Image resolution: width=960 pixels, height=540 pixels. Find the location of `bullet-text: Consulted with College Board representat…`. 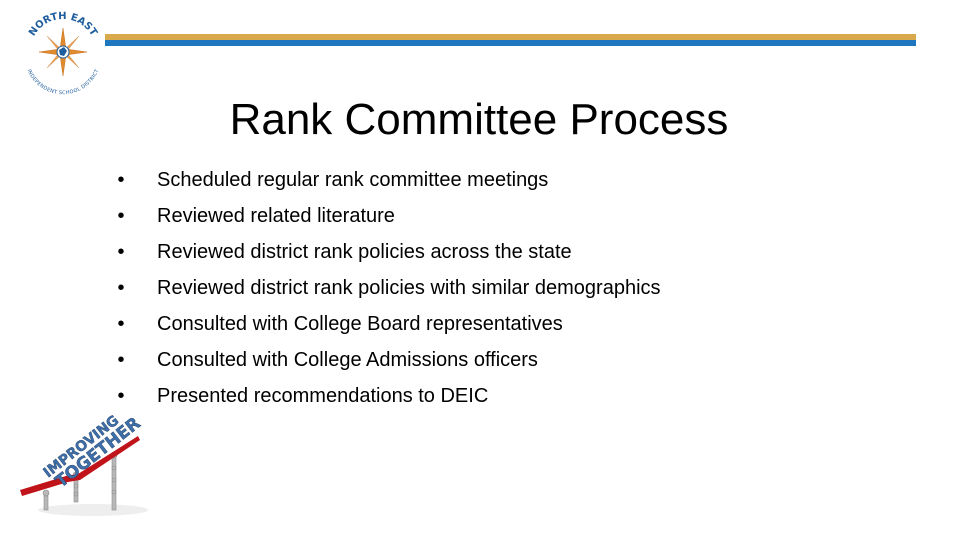

bullet-text: Consulted with College Board representat… is located at coordinates (360, 324).